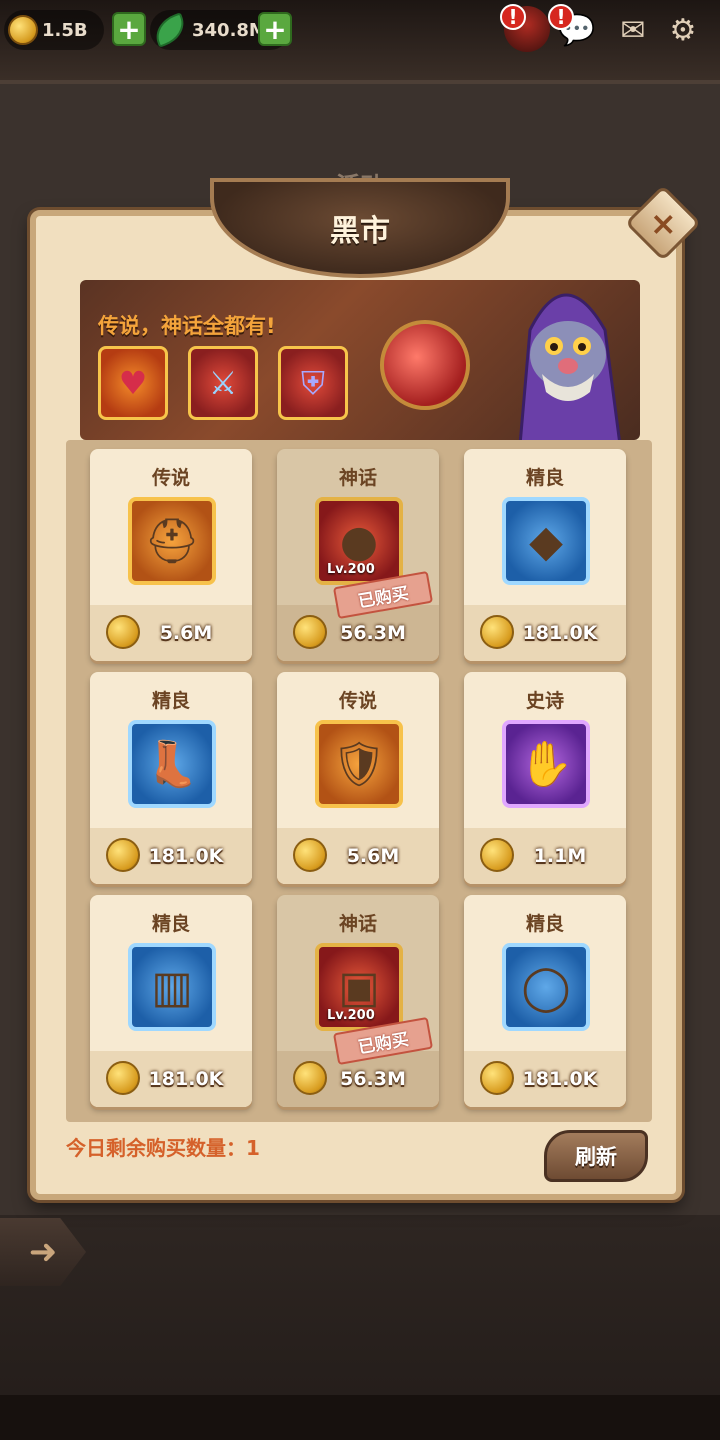 The height and width of the screenshot is (1440, 720). I want to click on shop-item-card: 精良 👢 181.0K, so click(171, 778).